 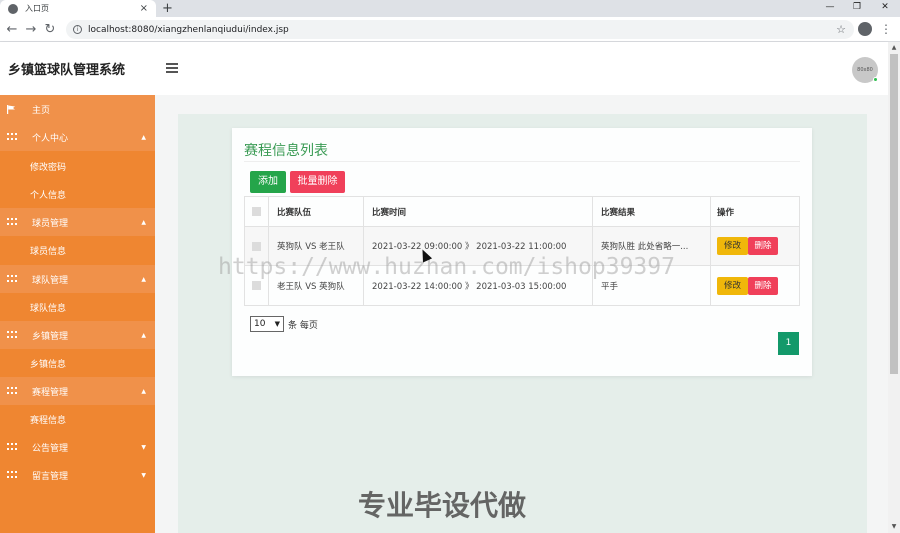 I want to click on sidebar-item: 乡镇信息, so click(x=77, y=363).